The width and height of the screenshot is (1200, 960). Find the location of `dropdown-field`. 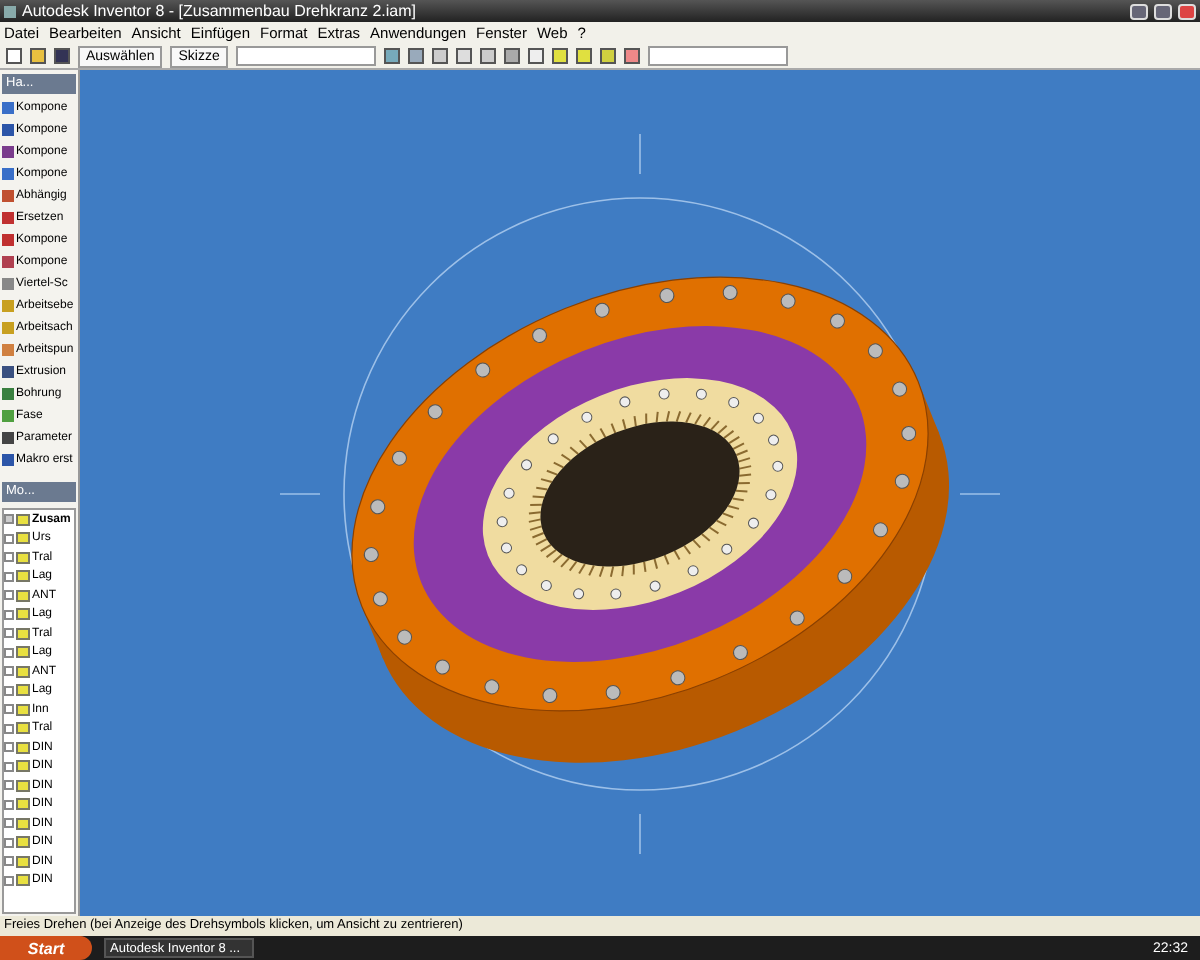

dropdown-field is located at coordinates (305, 56).